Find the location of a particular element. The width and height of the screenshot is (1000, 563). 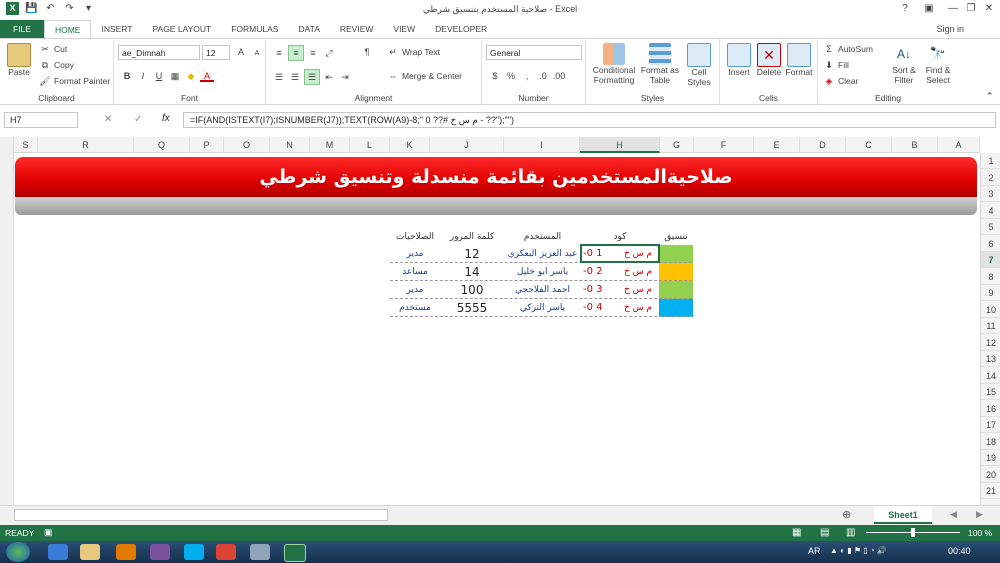

code-cell: -0 2 is located at coordinates (601, 272).